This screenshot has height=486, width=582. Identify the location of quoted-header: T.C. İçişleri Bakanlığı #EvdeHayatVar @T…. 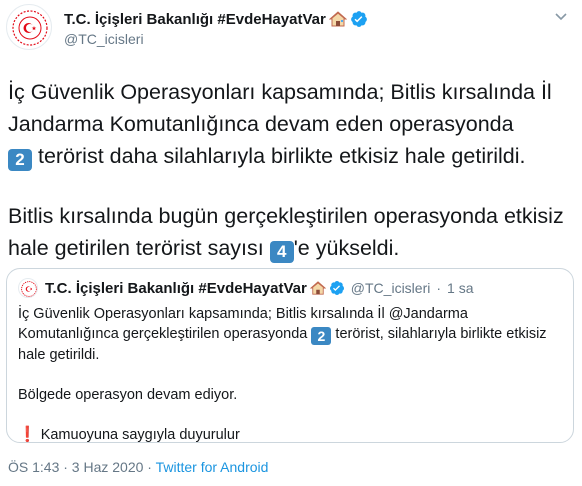
(259, 288).